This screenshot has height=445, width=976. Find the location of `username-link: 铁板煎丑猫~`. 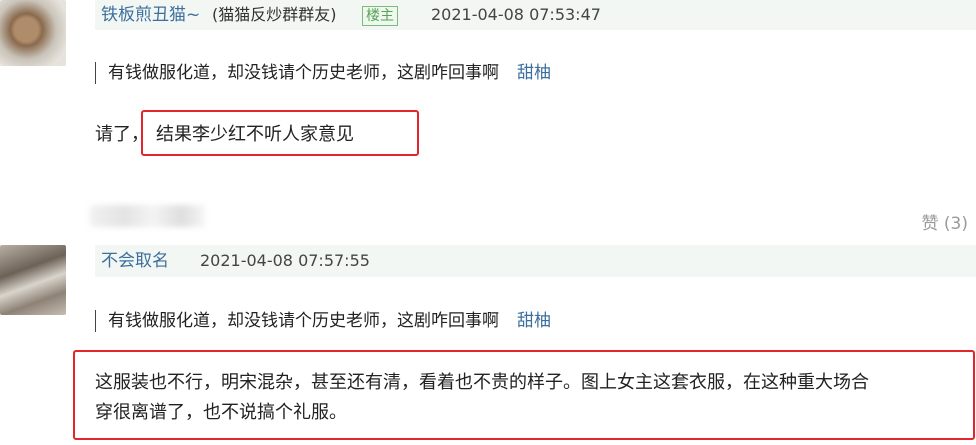

username-link: 铁板煎丑猫~ is located at coordinates (150, 15).